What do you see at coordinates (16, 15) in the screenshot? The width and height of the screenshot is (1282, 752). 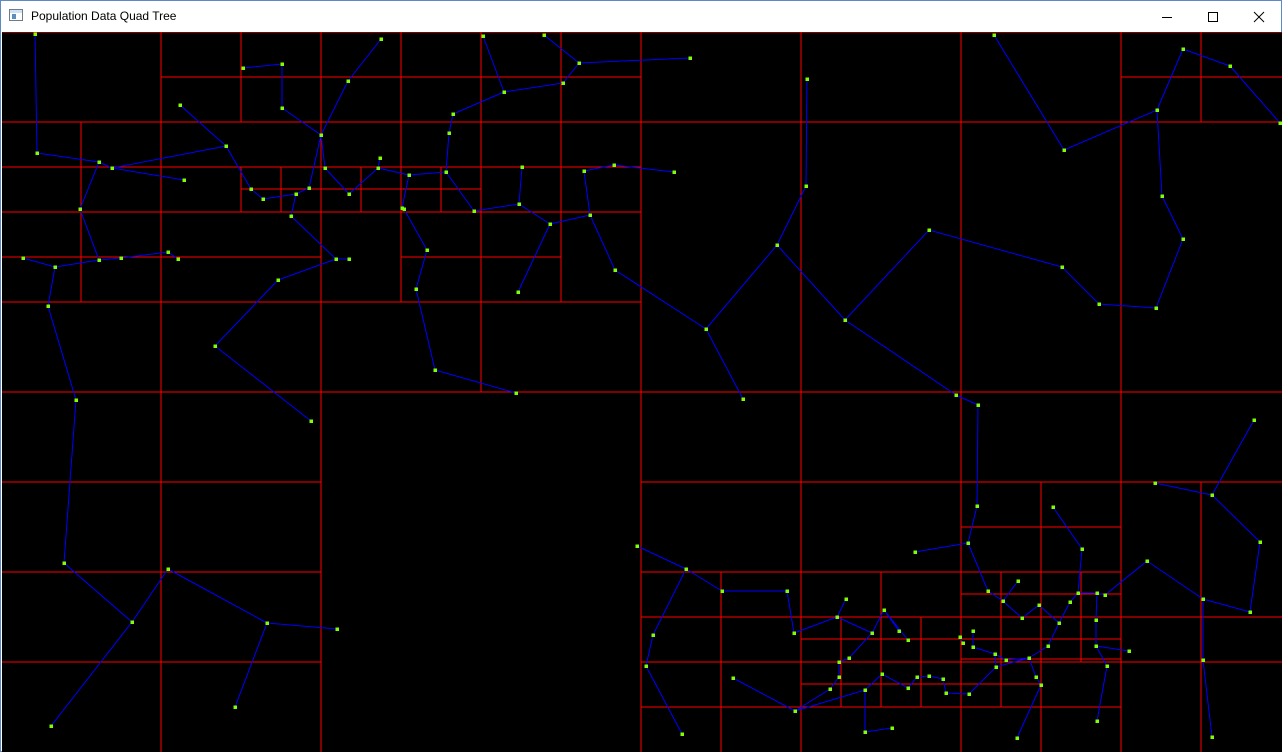 I see `application-window-icon` at bounding box center [16, 15].